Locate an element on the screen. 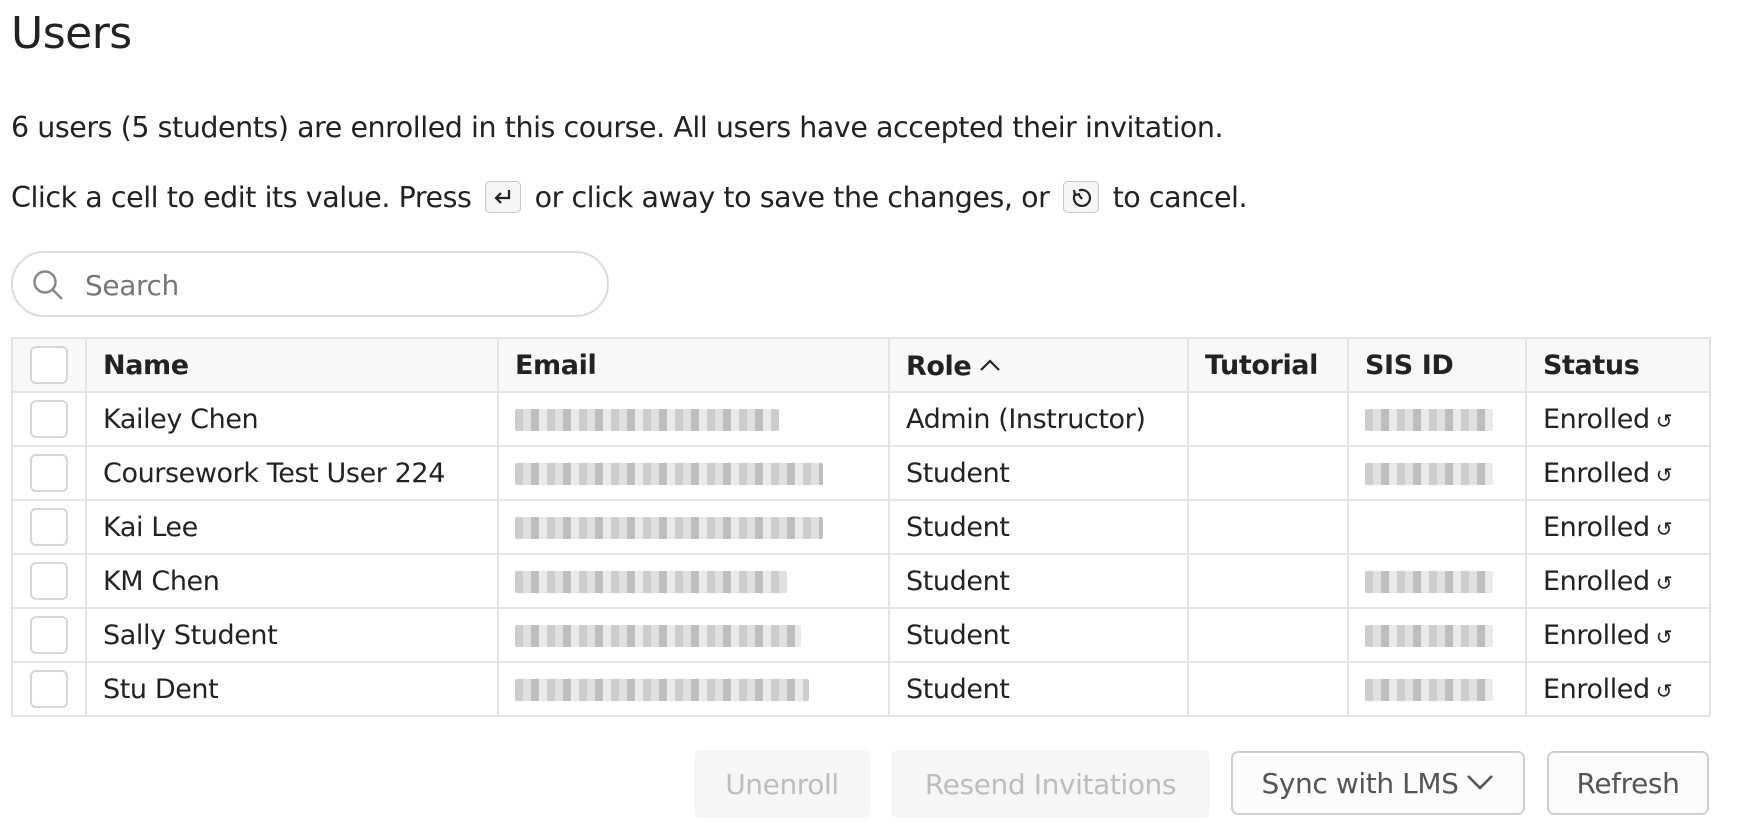 The height and width of the screenshot is (836, 1764). unenroll-button: Unenroll is located at coordinates (782, 784).